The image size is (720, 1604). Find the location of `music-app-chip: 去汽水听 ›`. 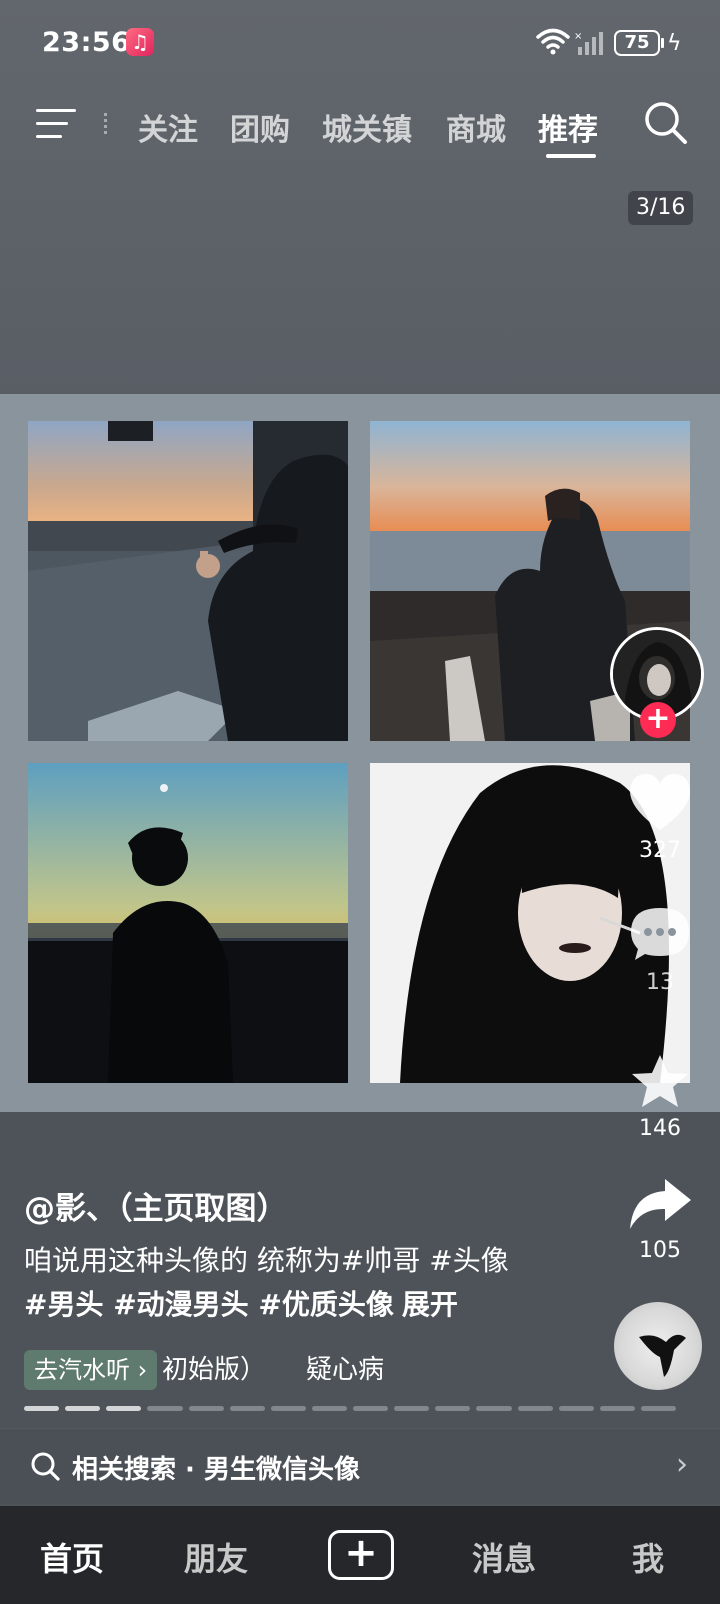

music-app-chip: 去汽水听 › is located at coordinates (91, 1370).